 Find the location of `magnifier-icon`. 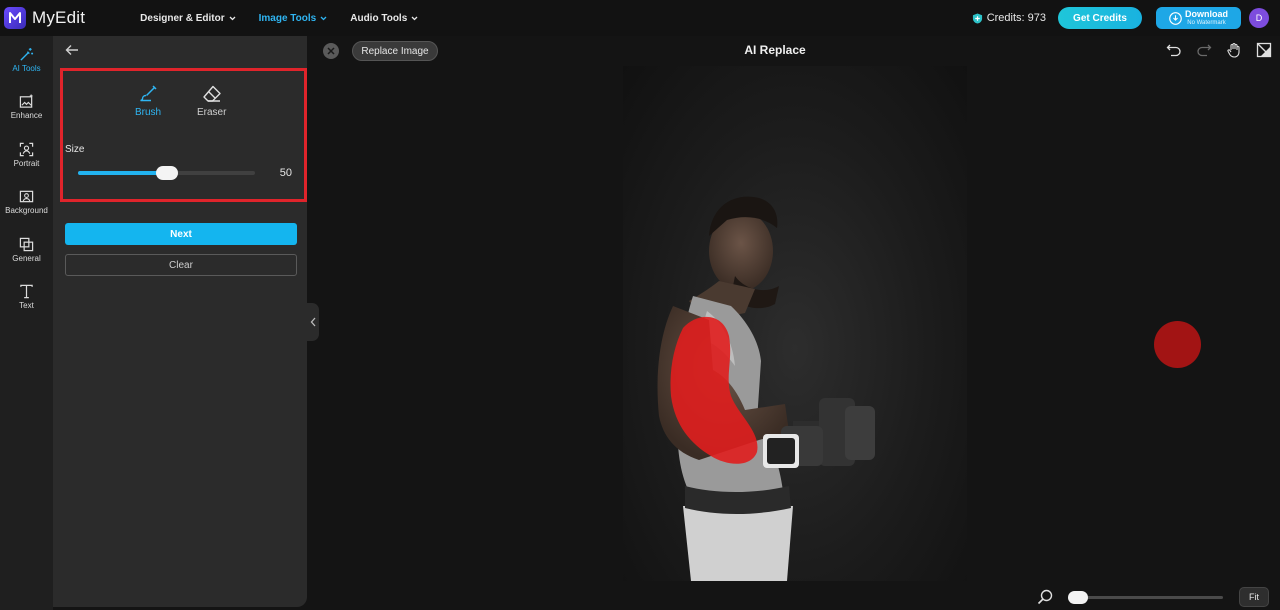

magnifier-icon is located at coordinates (1045, 597).